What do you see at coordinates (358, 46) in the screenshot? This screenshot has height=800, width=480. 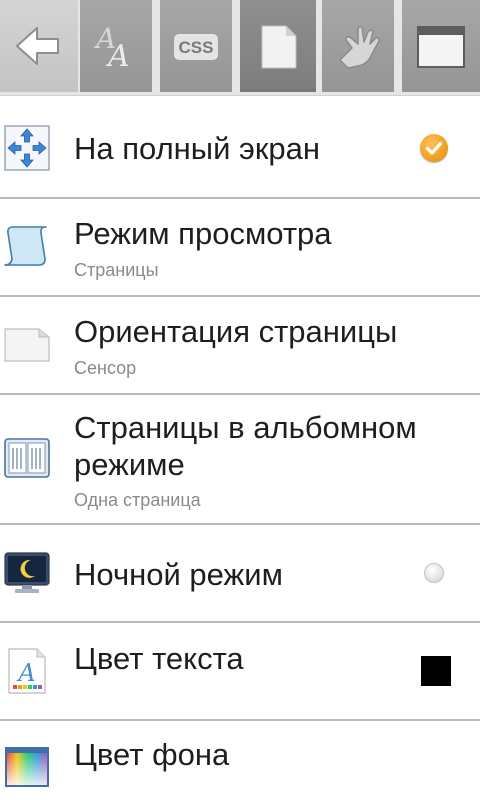 I see `gesture-button` at bounding box center [358, 46].